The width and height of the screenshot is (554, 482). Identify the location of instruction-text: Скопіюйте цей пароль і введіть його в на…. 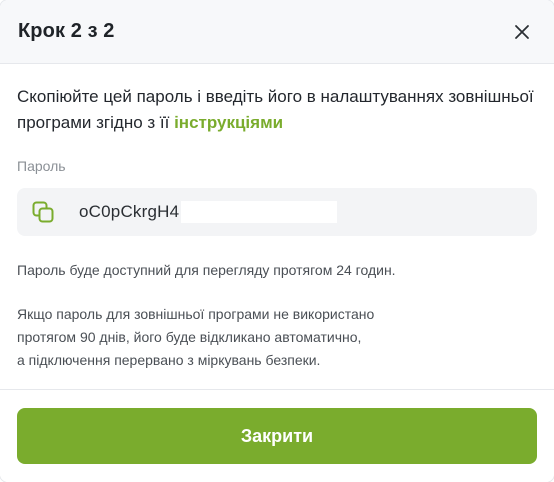
(277, 110).